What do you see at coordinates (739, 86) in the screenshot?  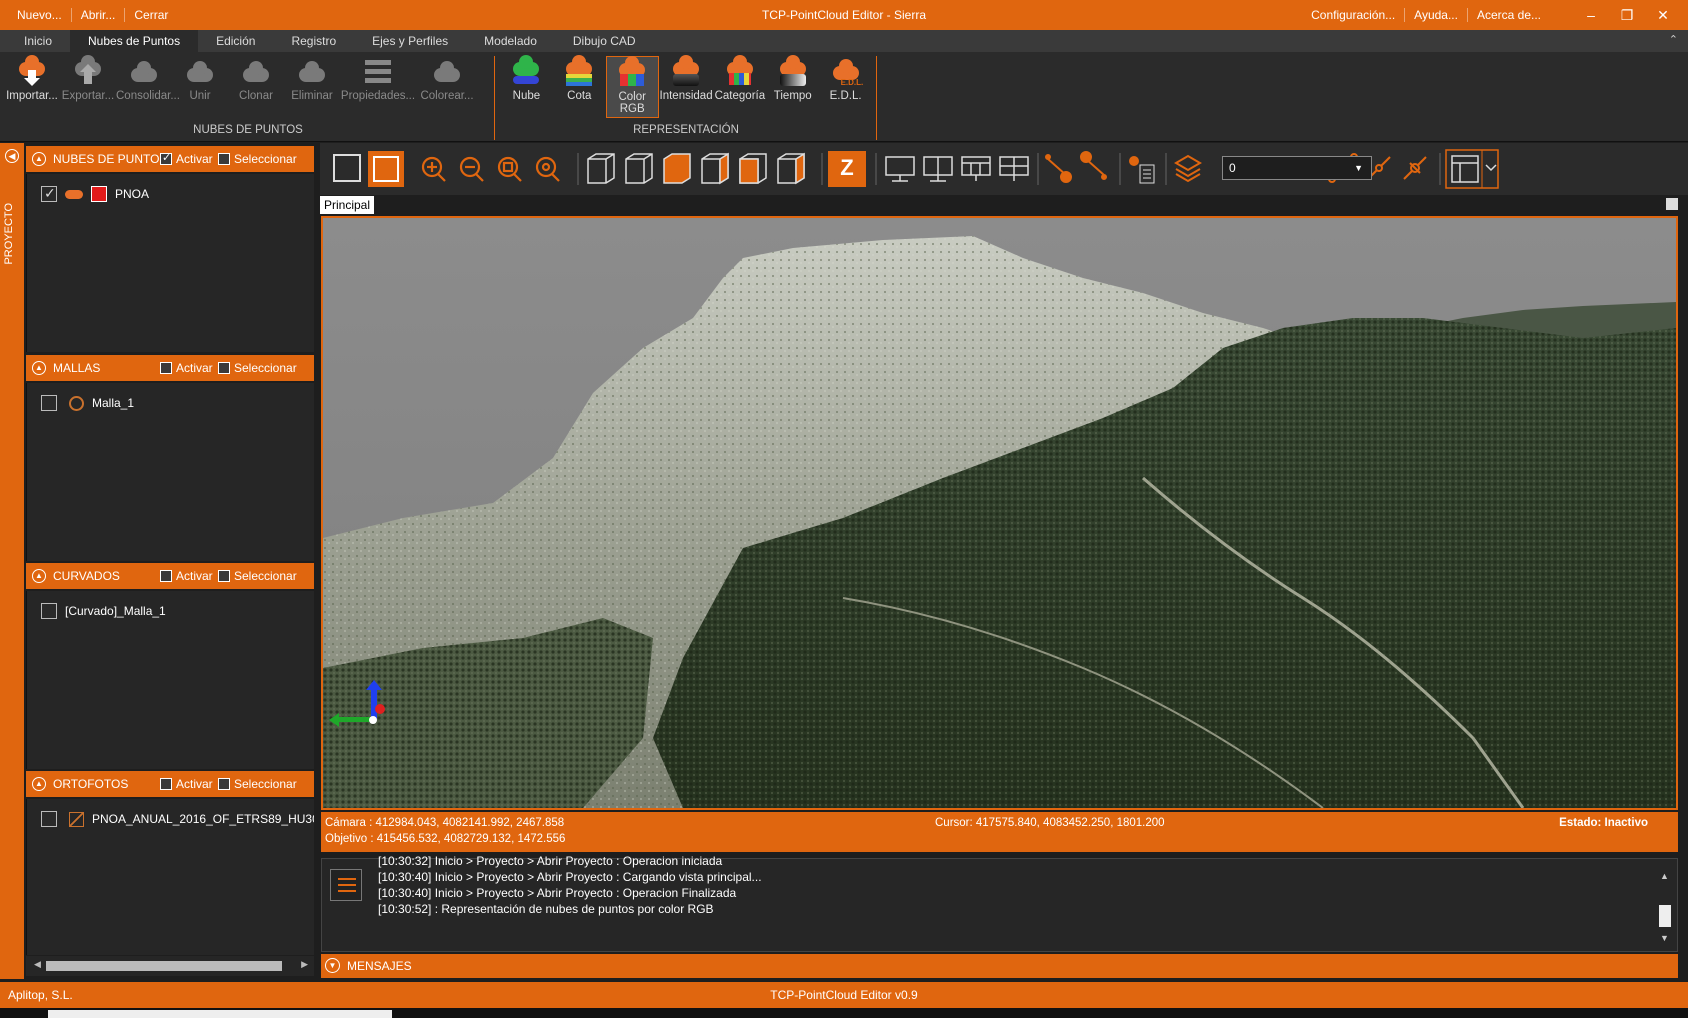 I see `categoria-button: Categoría` at bounding box center [739, 86].